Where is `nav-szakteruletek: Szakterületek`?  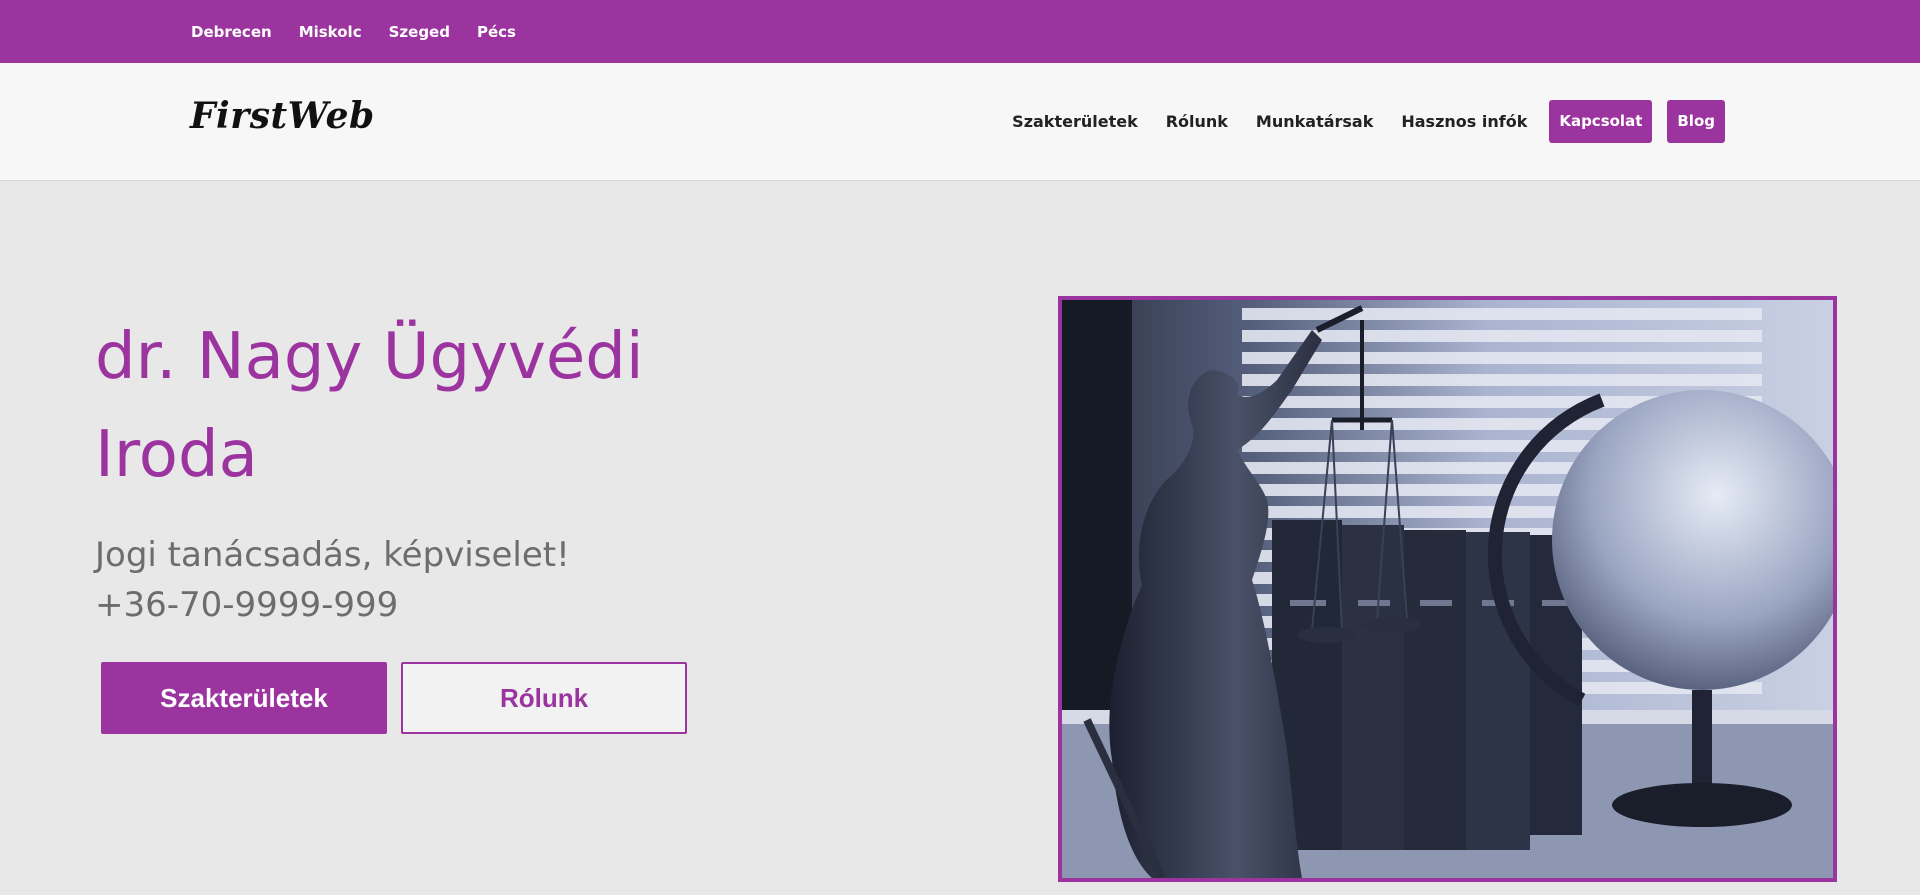 nav-szakteruletek: Szakterületek is located at coordinates (1075, 121).